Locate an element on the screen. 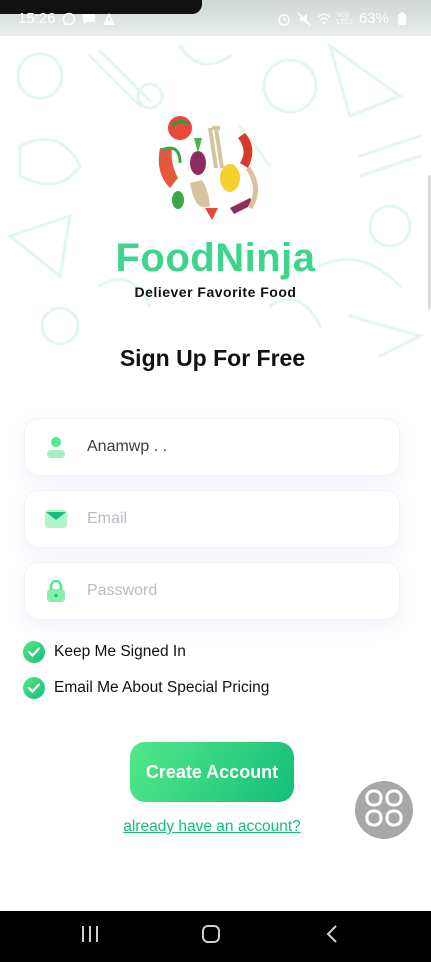  lock-icon is located at coordinates (56, 591).